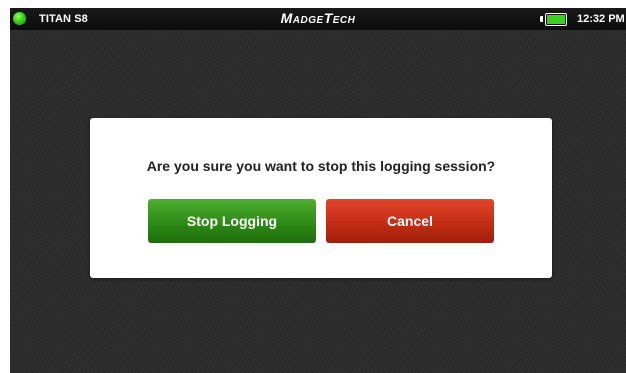  I want to click on battery-level-fill, so click(556, 19).